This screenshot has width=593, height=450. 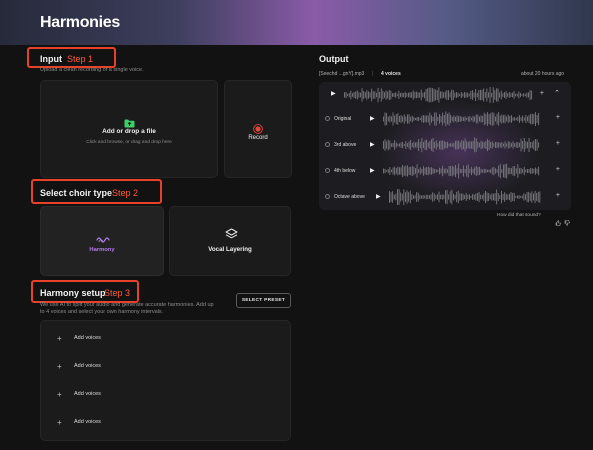 I want to click on add-track-icon: +, so click(x=542, y=93).